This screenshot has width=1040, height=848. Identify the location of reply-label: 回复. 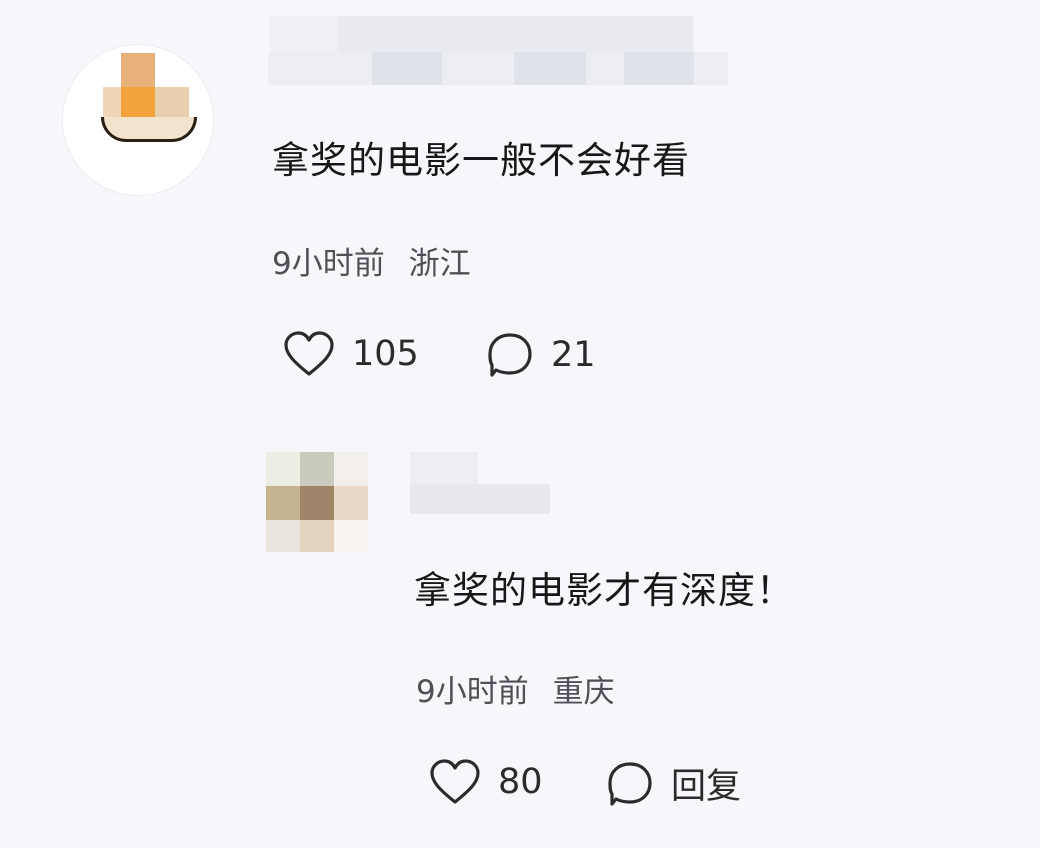
(706, 787).